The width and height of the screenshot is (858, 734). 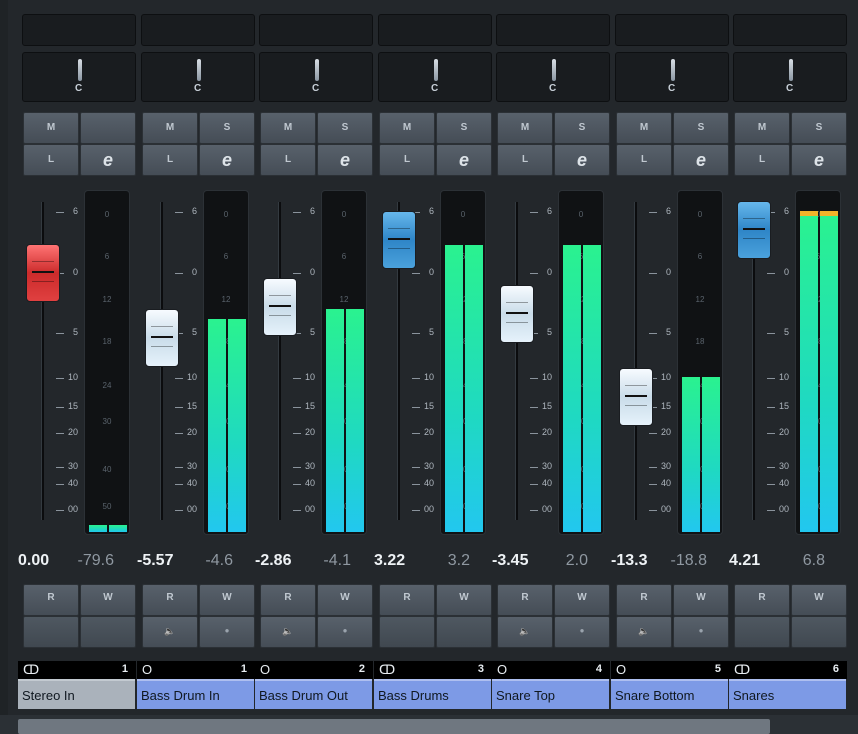 What do you see at coordinates (689, 561) in the screenshot?
I see `peak-value: -18.8` at bounding box center [689, 561].